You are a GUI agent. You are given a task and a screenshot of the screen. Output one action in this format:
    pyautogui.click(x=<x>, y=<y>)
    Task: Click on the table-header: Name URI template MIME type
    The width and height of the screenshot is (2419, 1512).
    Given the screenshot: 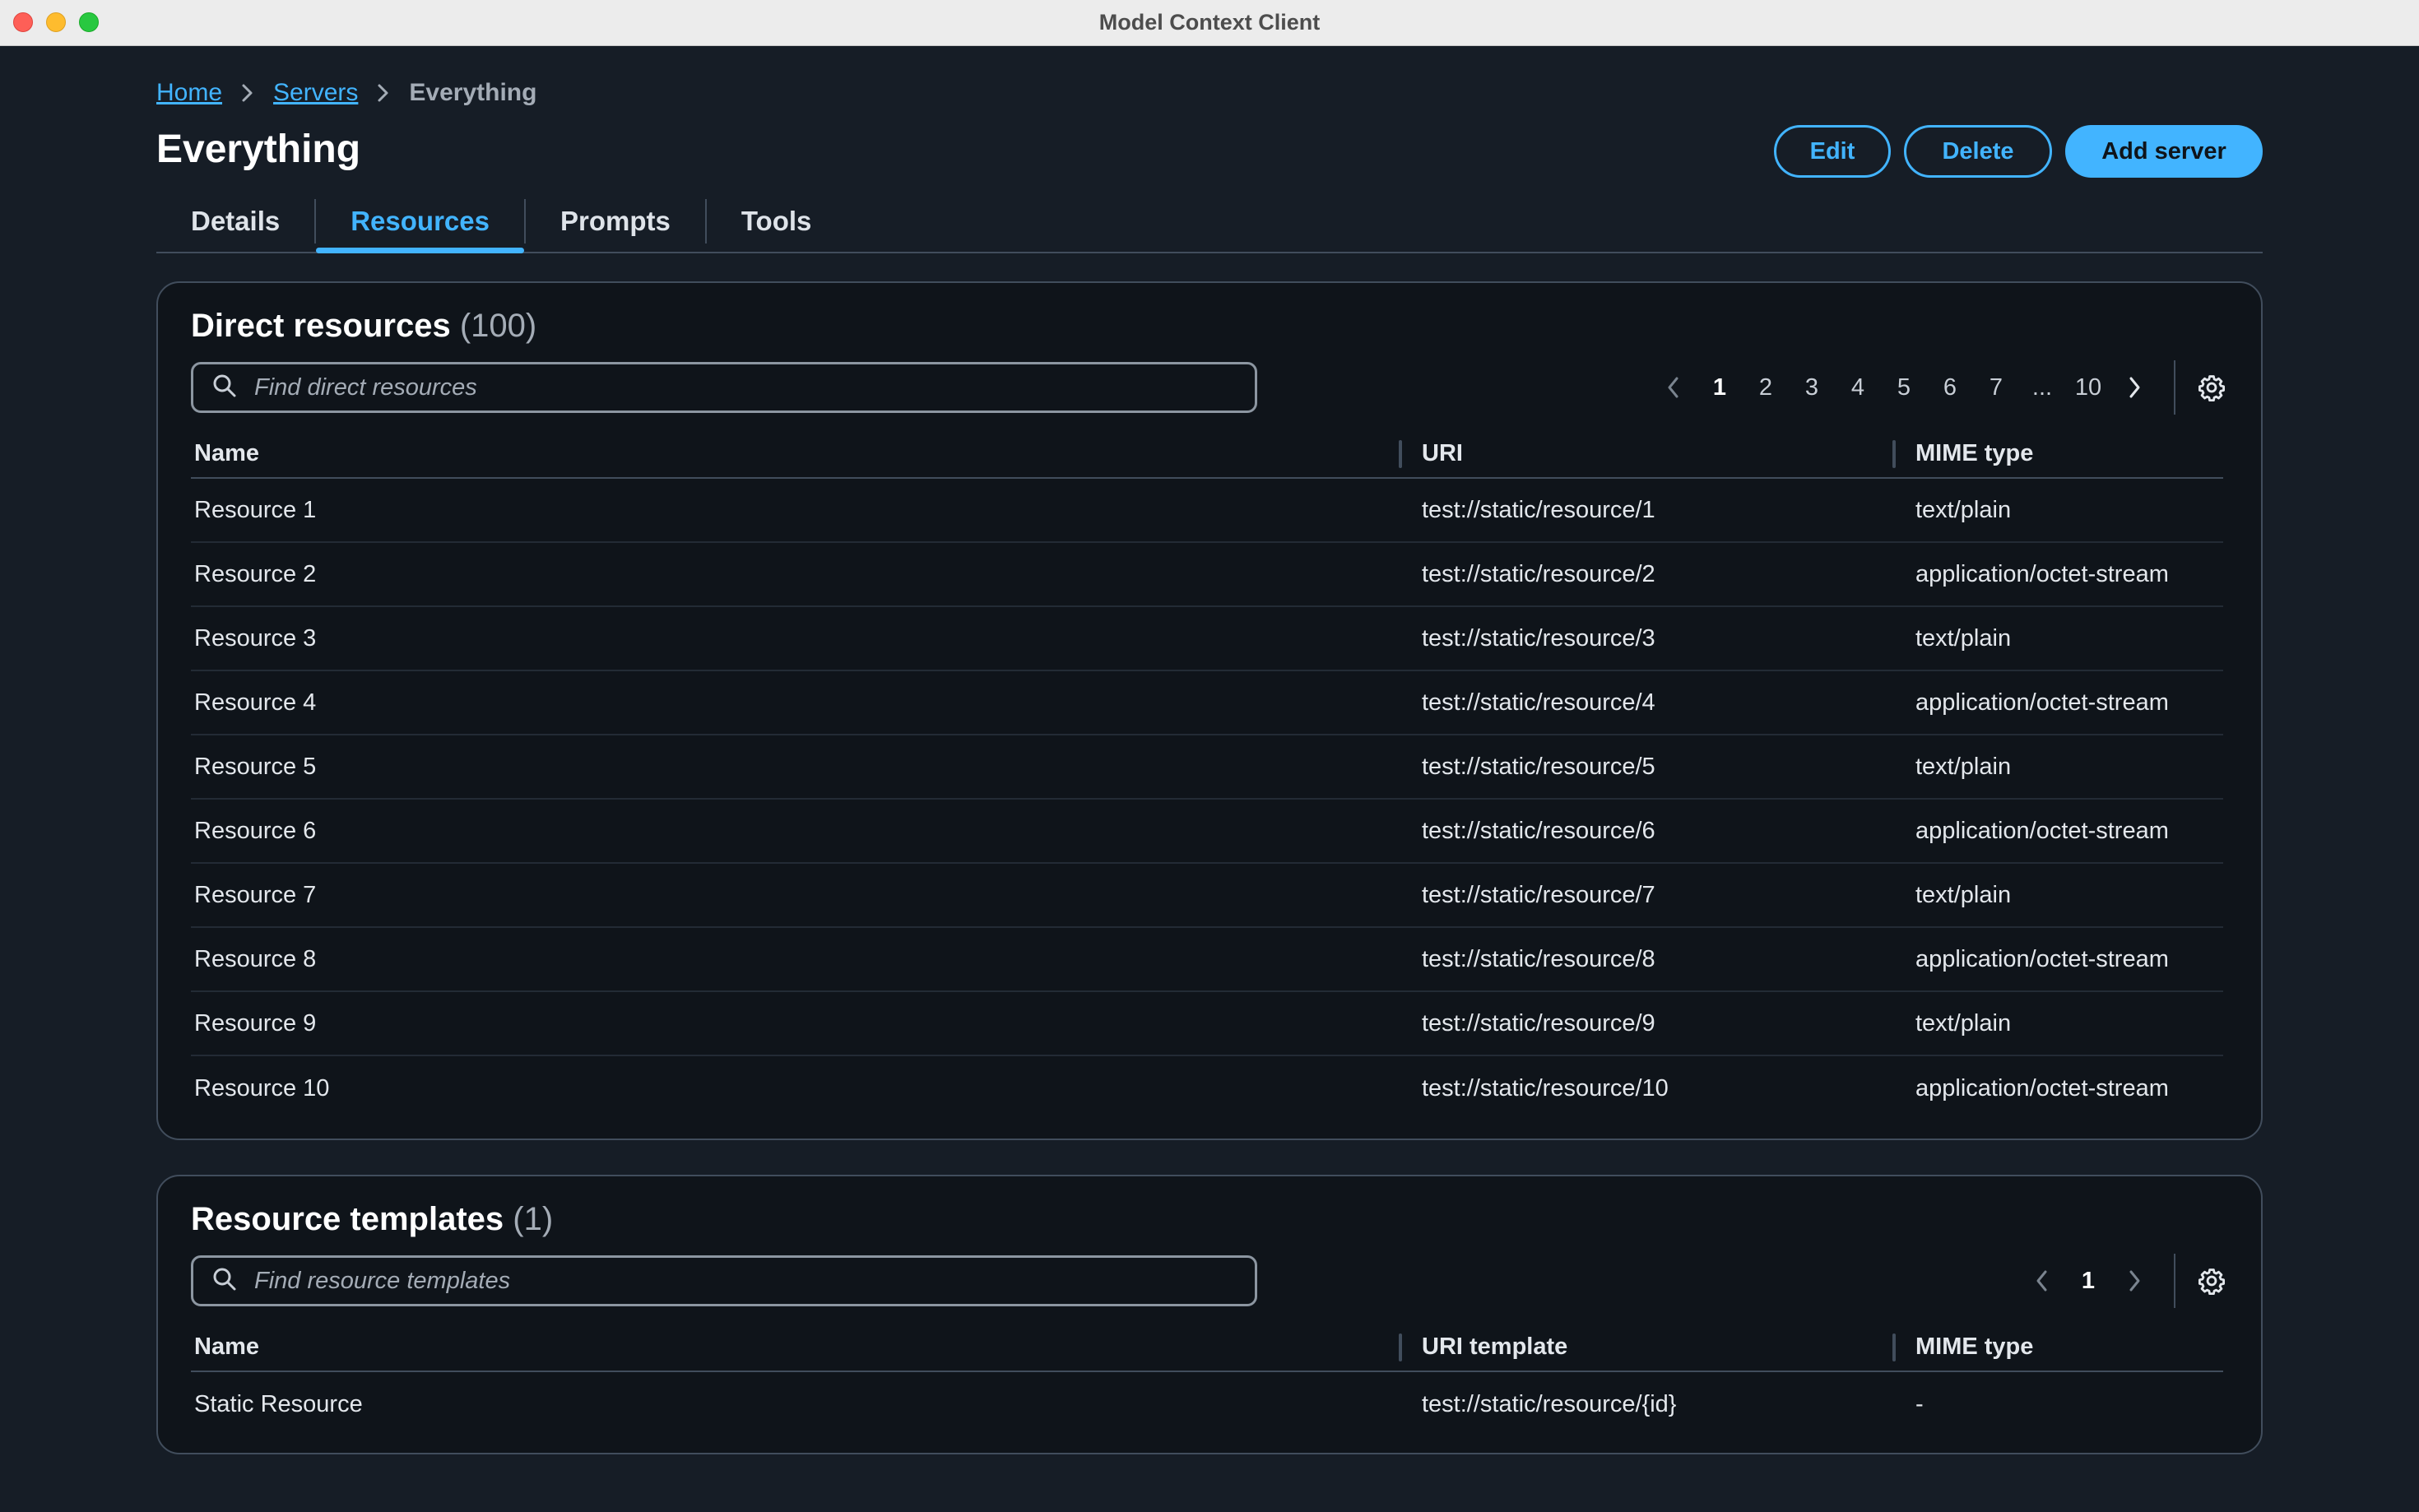 What is the action you would take?
    pyautogui.click(x=1207, y=1347)
    